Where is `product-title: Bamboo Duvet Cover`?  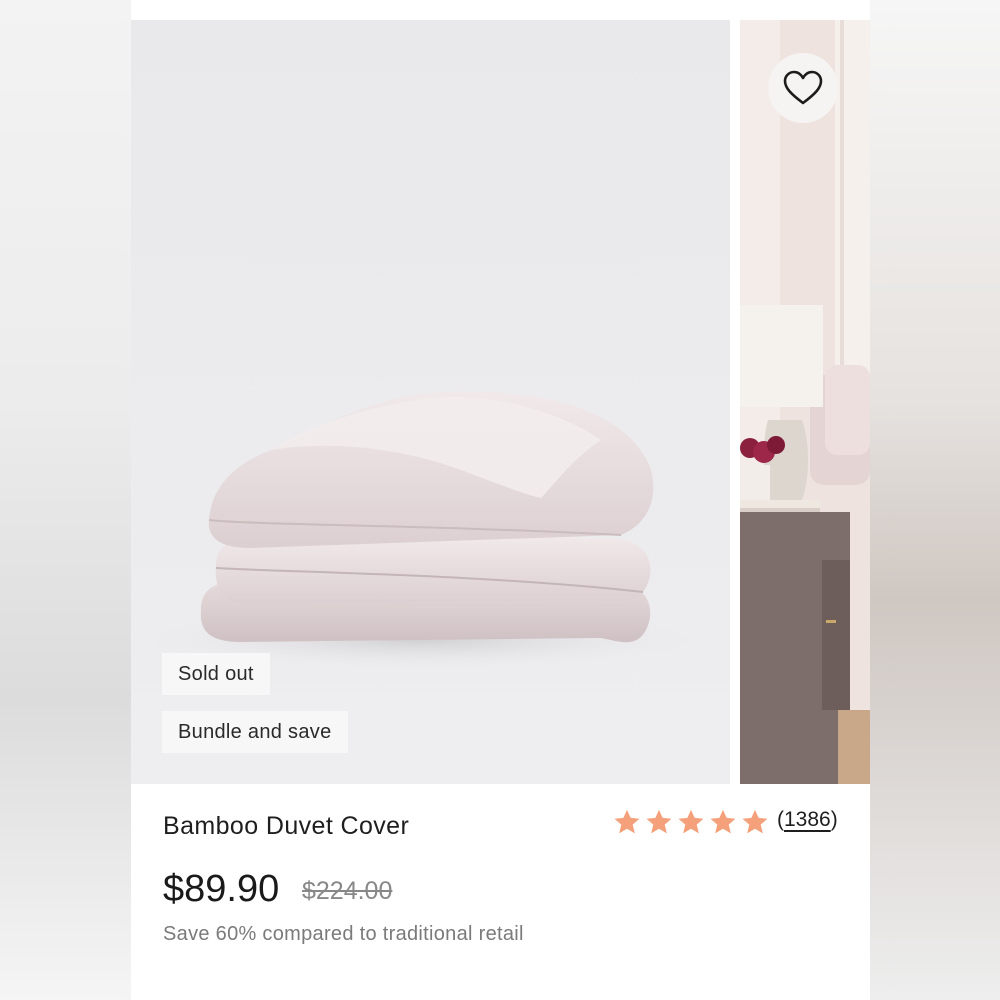 product-title: Bamboo Duvet Cover is located at coordinates (286, 826).